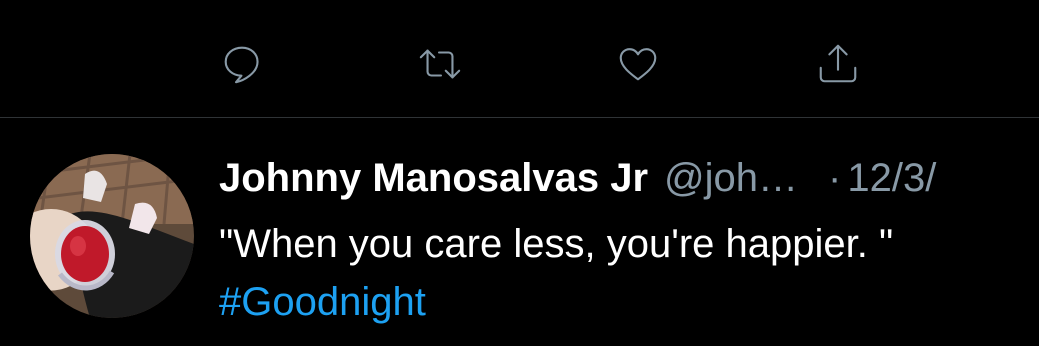  I want to click on hashtag-link: #Goodnight, so click(322, 302).